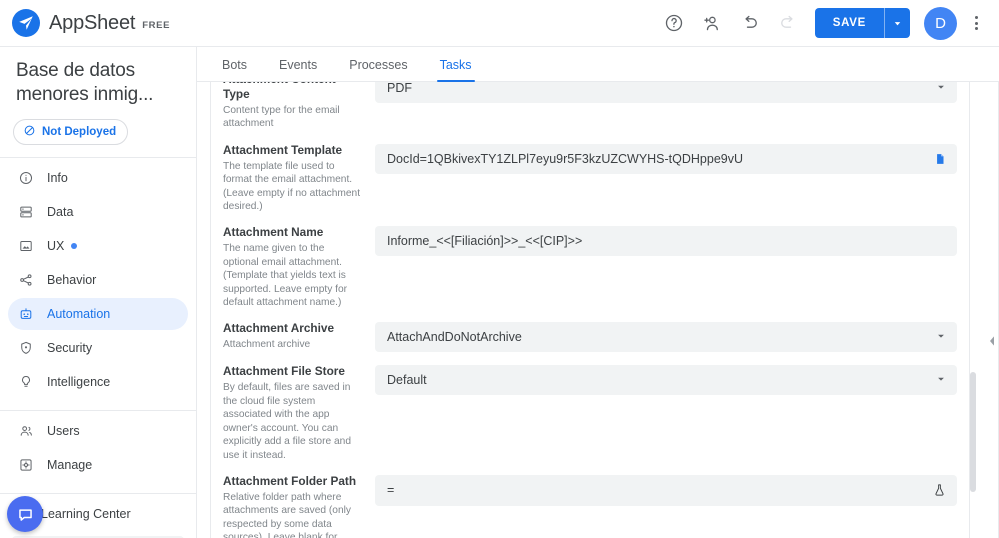 The height and width of the screenshot is (538, 999). Describe the element at coordinates (29, 178) in the screenshot. I see `info-icon` at that location.